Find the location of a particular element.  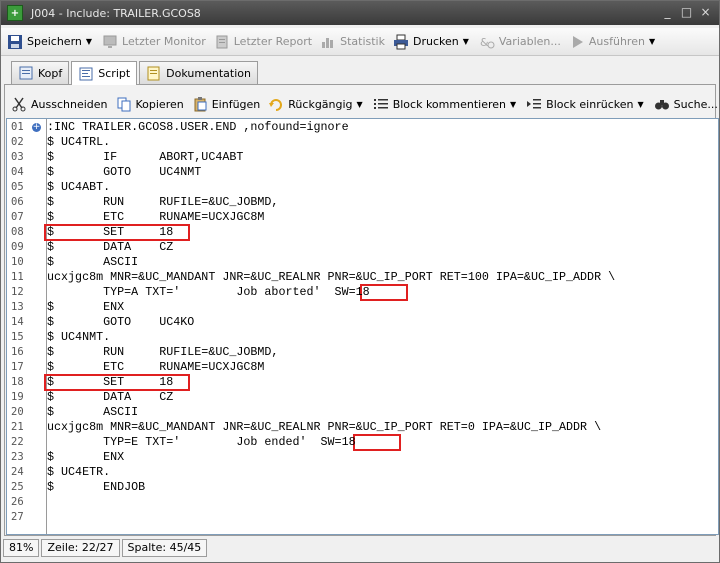

execute-button: Ausführen ▼ is located at coordinates (613, 42).